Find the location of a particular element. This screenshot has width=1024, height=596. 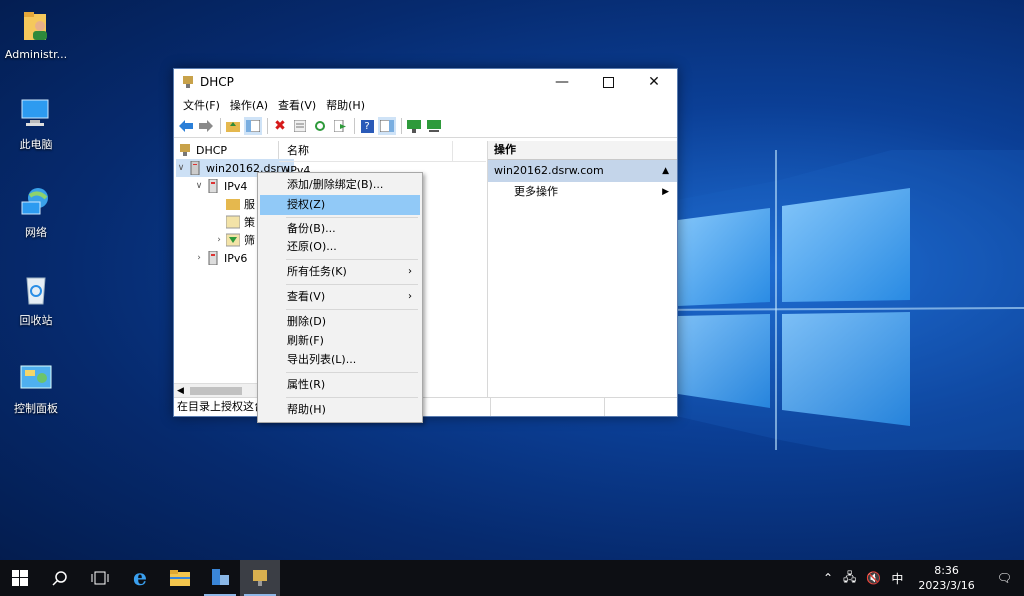

properties-button is located at coordinates (300, 126).